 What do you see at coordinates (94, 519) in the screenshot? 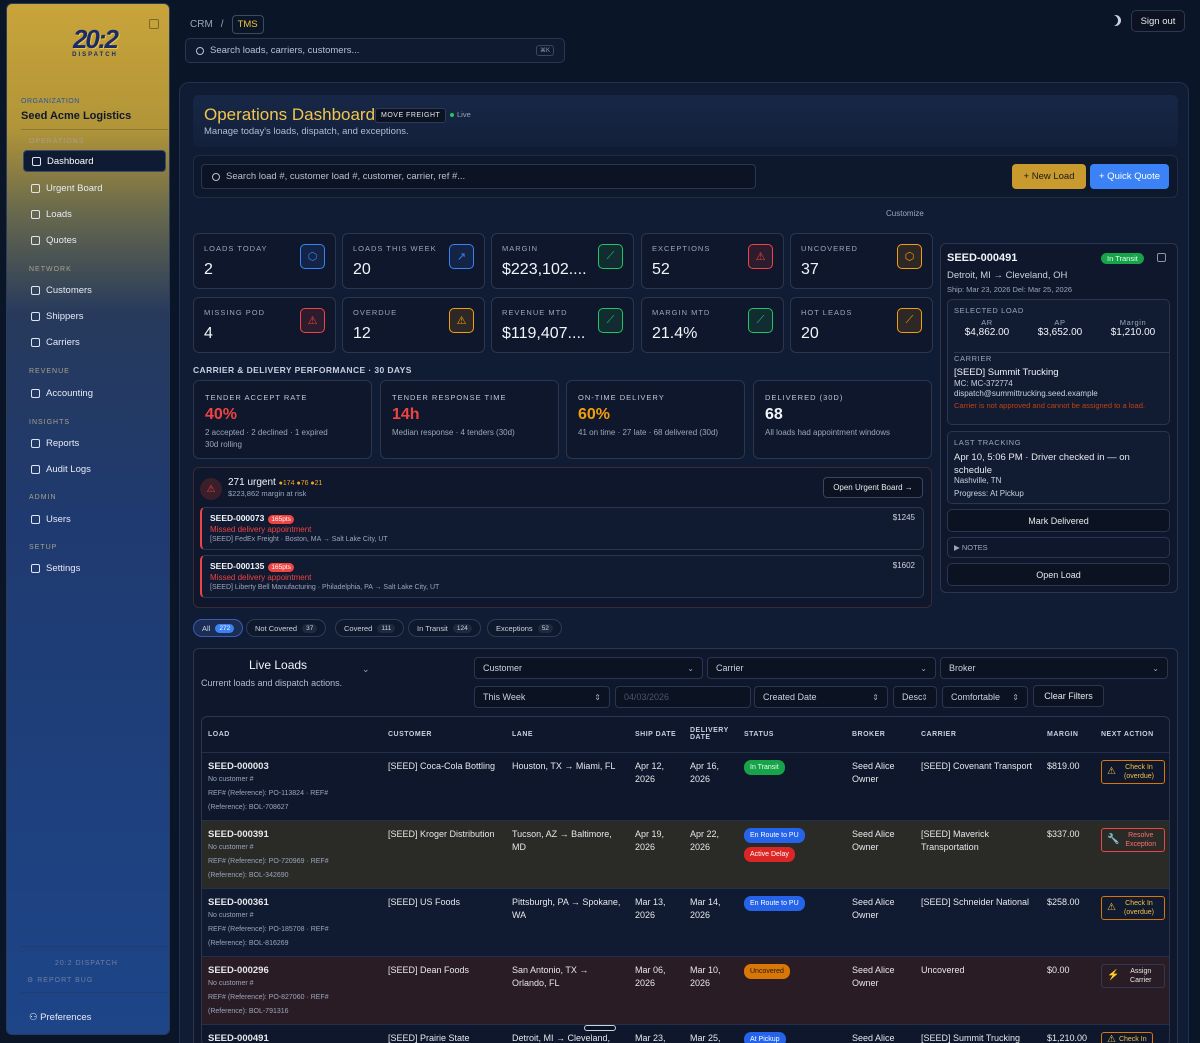
I see `sidebar-item-users: Users` at bounding box center [94, 519].